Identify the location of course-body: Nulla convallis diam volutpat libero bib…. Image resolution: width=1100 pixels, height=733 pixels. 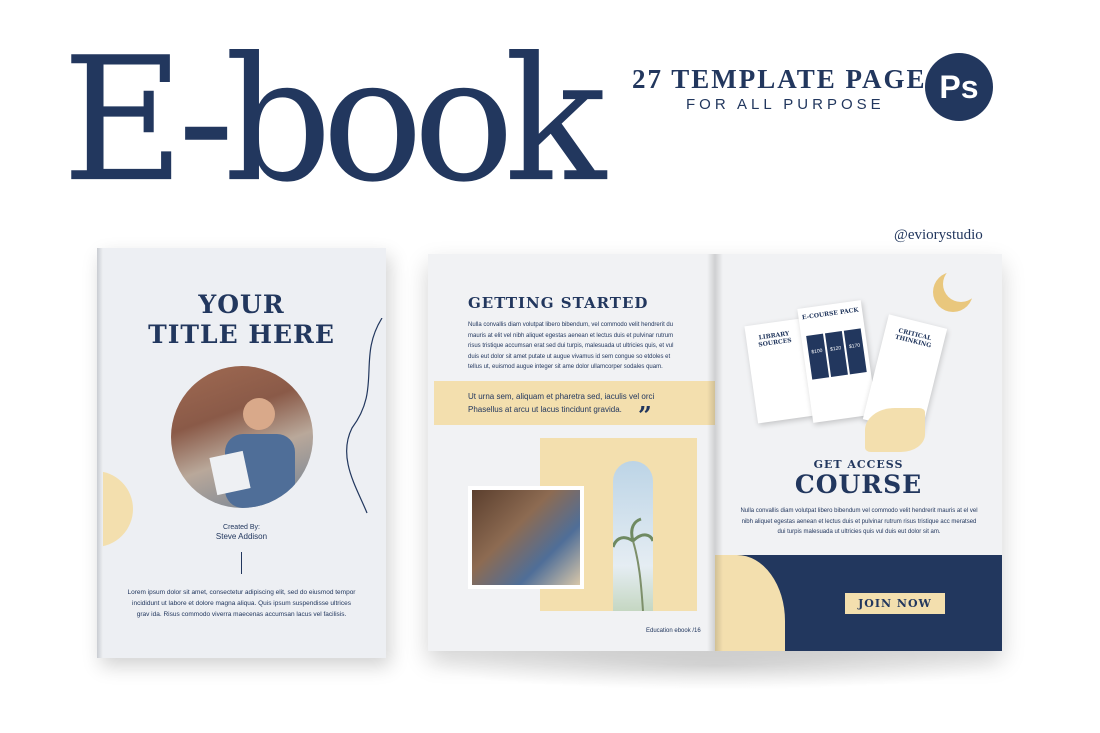
(859, 522).